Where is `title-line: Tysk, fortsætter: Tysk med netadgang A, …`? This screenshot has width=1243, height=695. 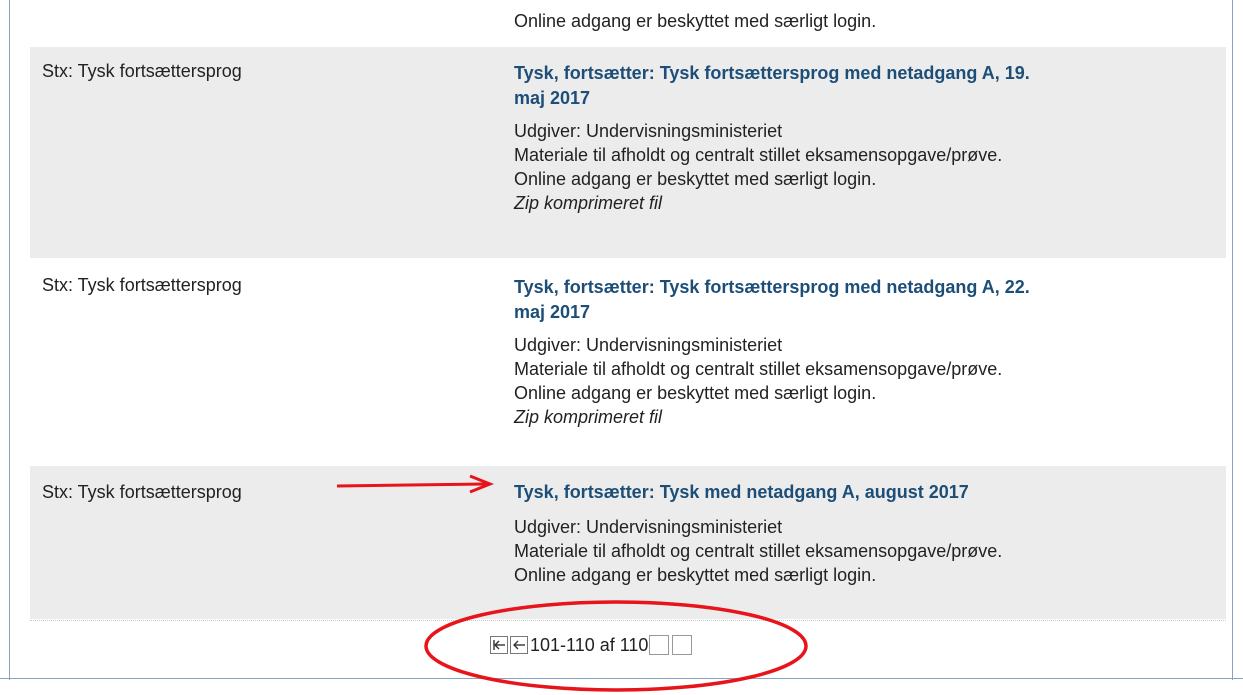 title-line: Tysk, fortsætter: Tysk med netadgang A, … is located at coordinates (741, 492).